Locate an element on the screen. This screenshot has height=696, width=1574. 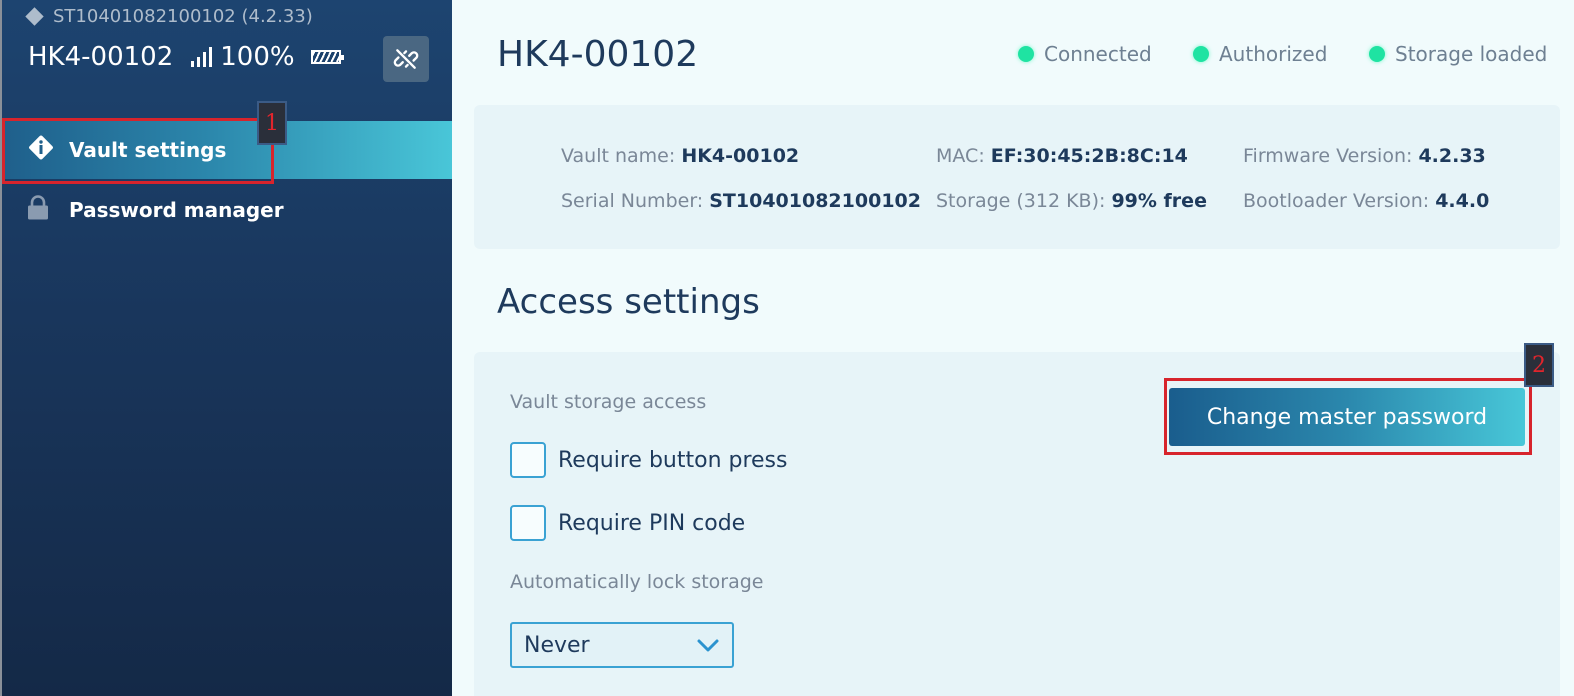
auto-lock-select: Never is located at coordinates (622, 645).